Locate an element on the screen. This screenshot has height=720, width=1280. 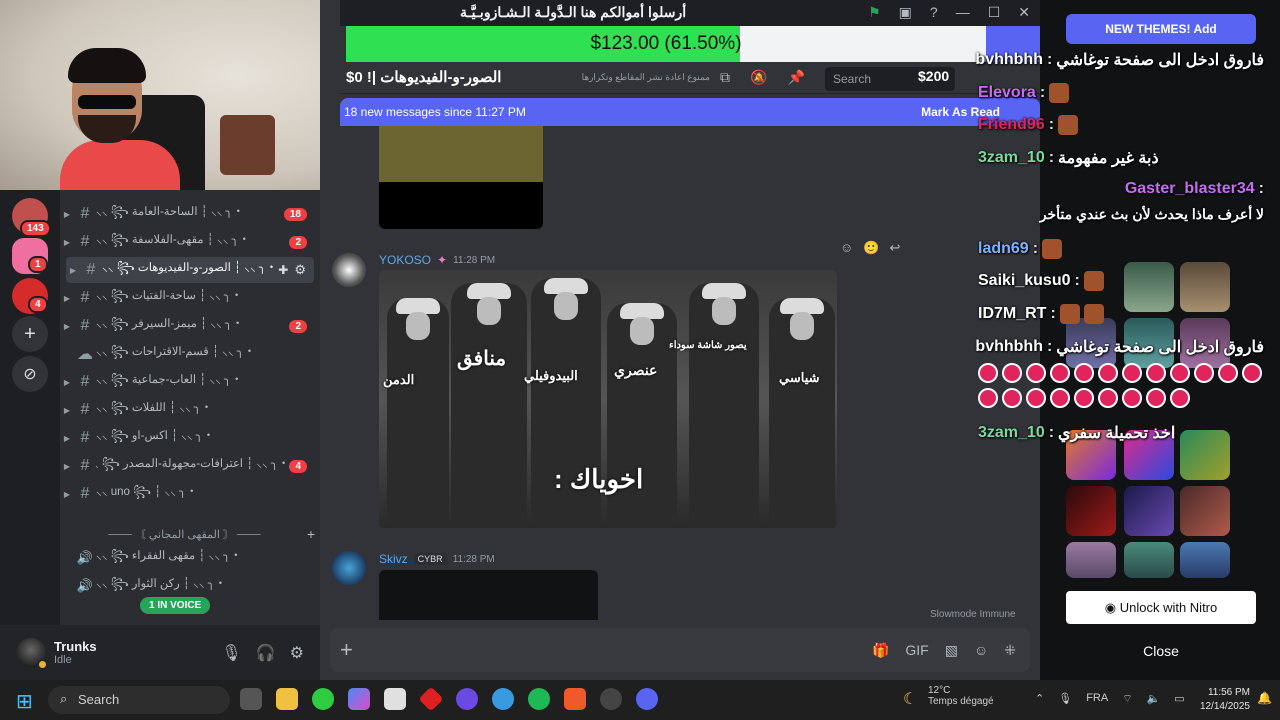
language-indicator: FRA is located at coordinates (1097, 699).